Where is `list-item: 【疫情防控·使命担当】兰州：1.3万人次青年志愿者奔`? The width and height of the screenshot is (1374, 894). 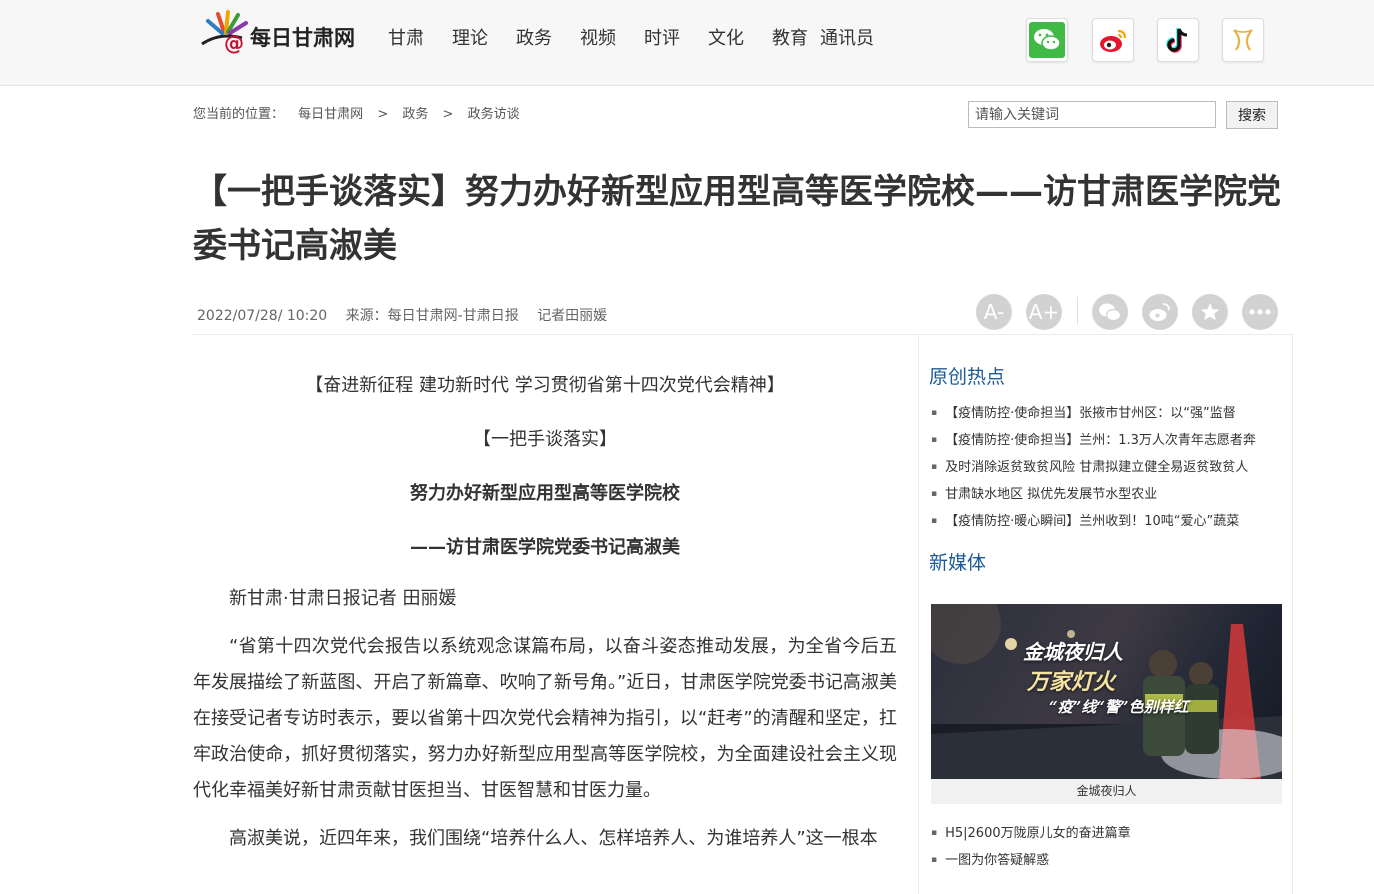
list-item: 【疫情防控·使命担当】兰州：1.3万人次青年志愿者奔 is located at coordinates (1093, 441).